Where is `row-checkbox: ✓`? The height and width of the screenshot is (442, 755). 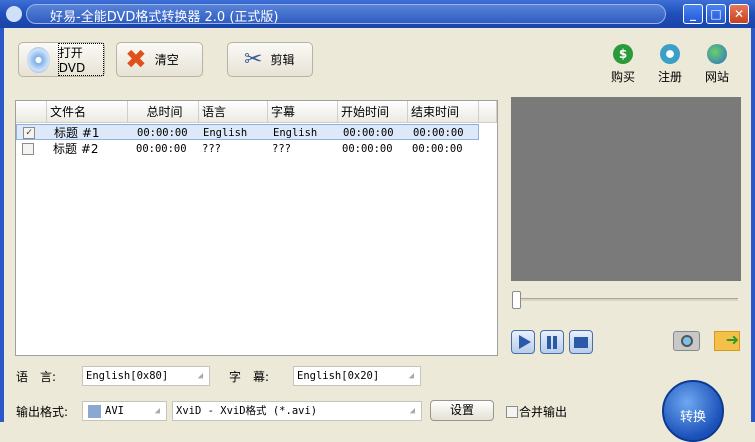
row-checkbox: ✓ is located at coordinates (29, 133).